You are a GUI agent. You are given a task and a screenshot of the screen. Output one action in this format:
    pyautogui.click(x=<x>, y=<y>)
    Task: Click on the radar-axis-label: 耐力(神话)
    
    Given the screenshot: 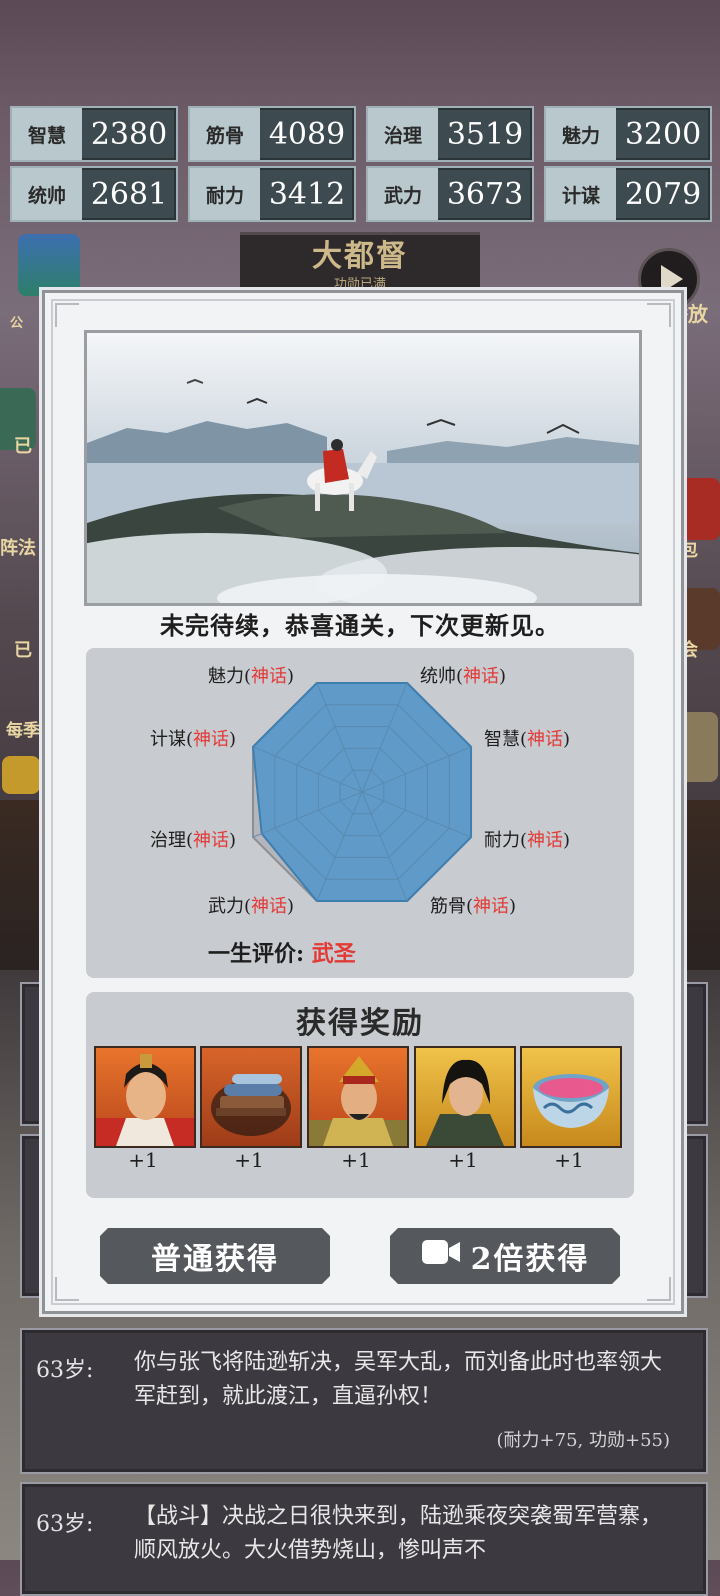 What is the action you would take?
    pyautogui.click(x=527, y=840)
    